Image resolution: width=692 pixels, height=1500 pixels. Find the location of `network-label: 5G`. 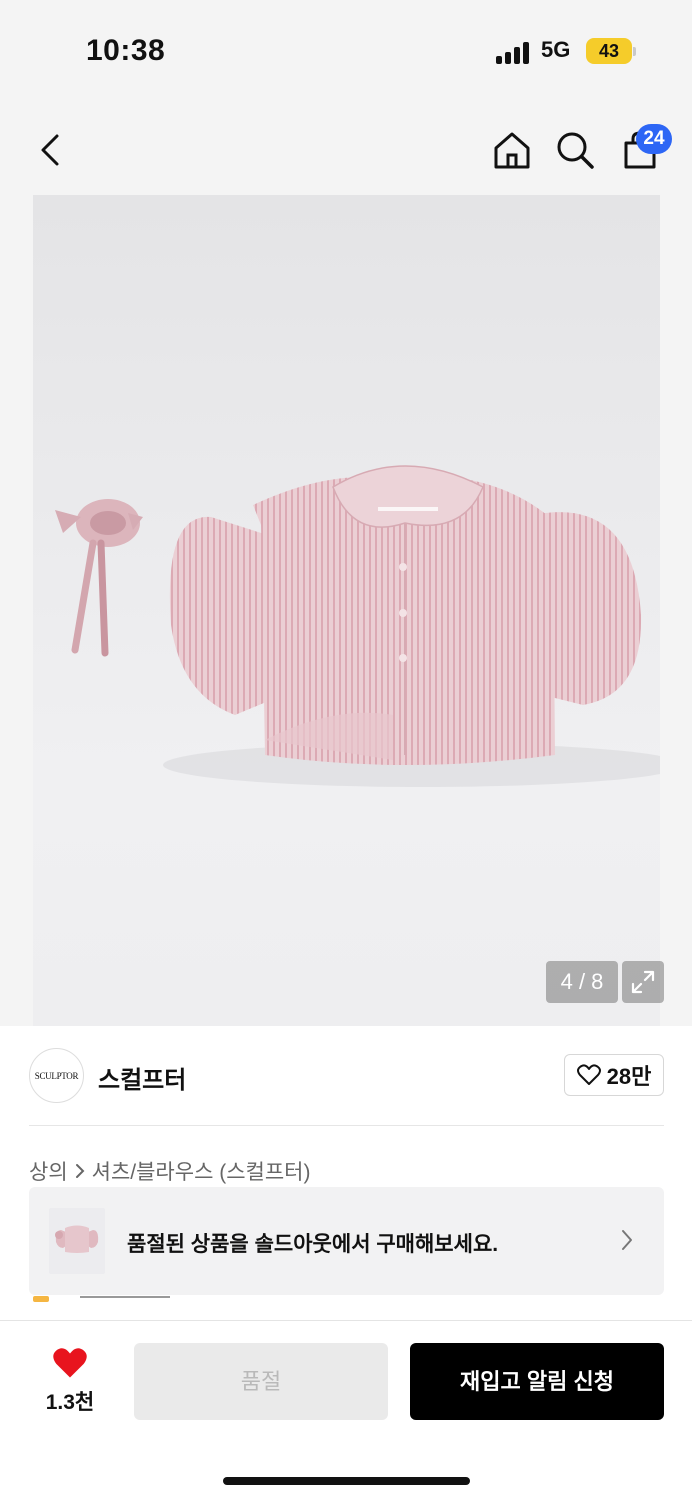

network-label: 5G is located at coordinates (556, 49).